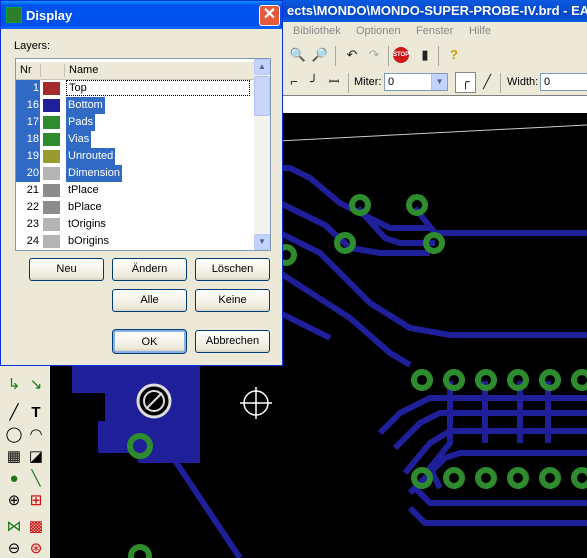 The image size is (587, 558). I want to click on menu-help: Hilfe, so click(480, 31).